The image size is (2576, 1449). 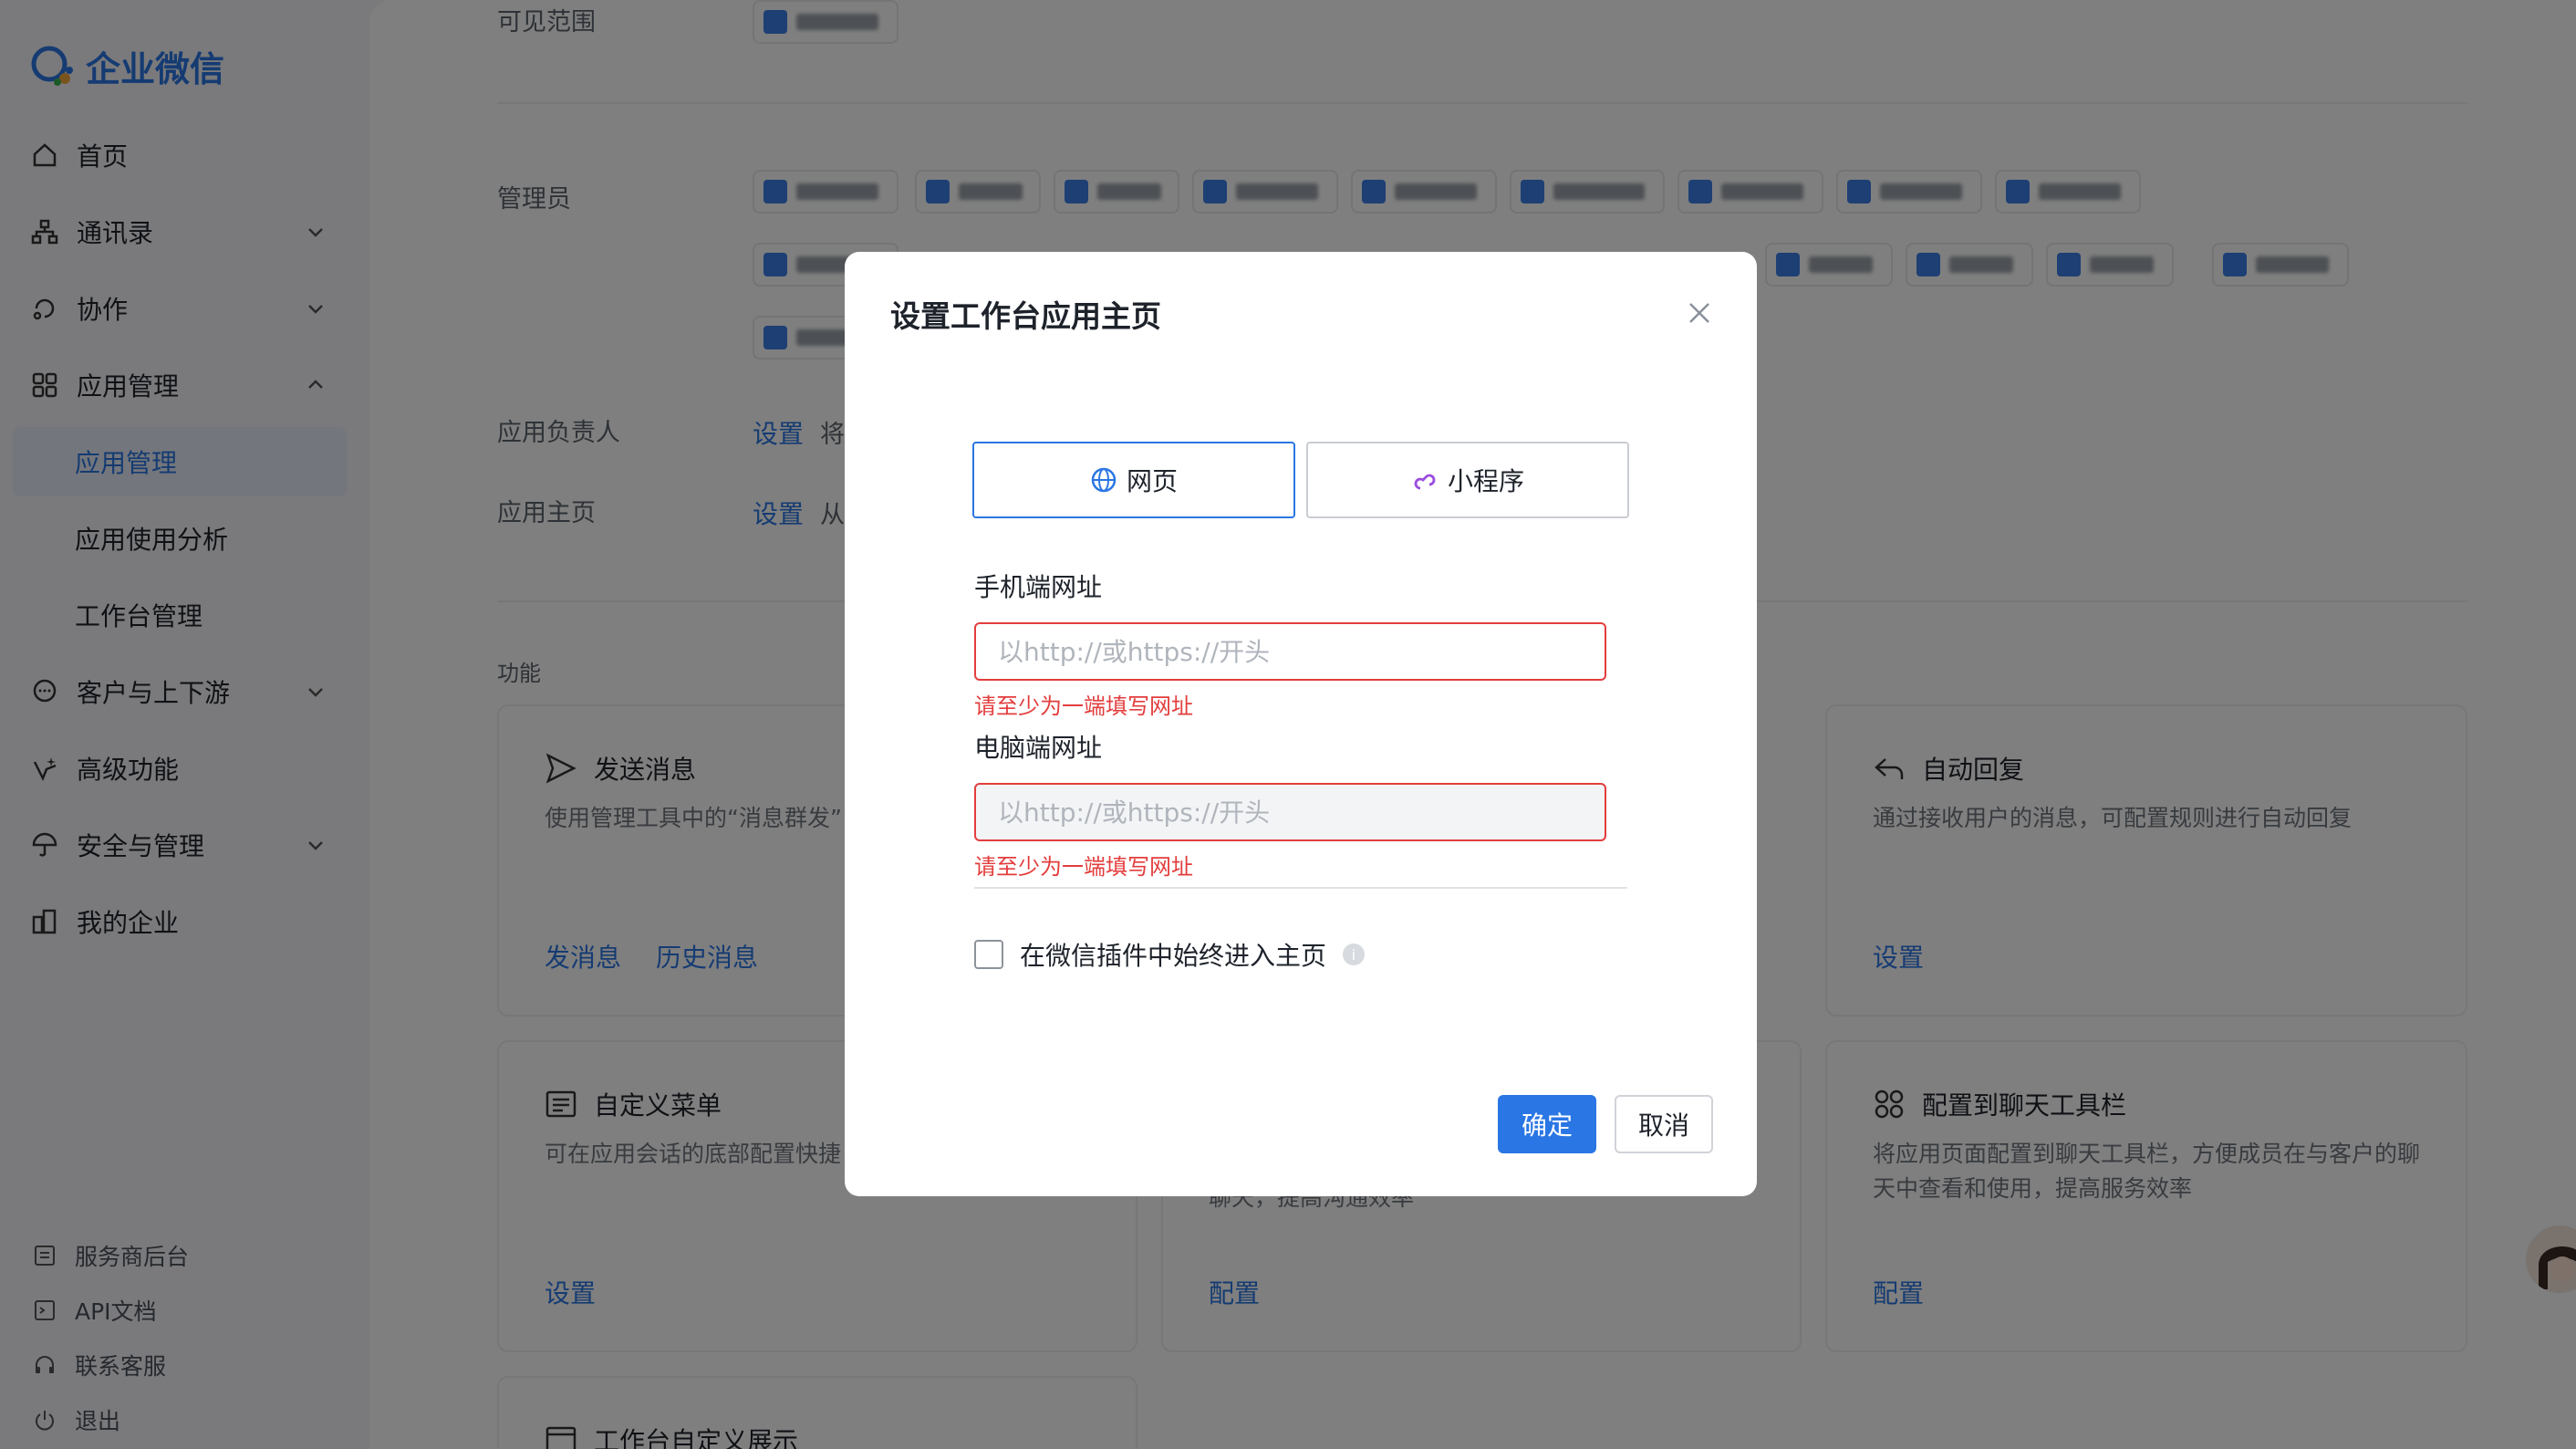 I want to click on tab-label: 小程序, so click(x=1485, y=481).